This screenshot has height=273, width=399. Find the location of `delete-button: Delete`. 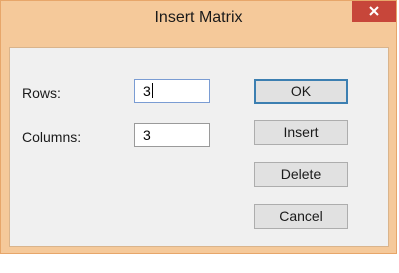

delete-button: Delete is located at coordinates (301, 174).